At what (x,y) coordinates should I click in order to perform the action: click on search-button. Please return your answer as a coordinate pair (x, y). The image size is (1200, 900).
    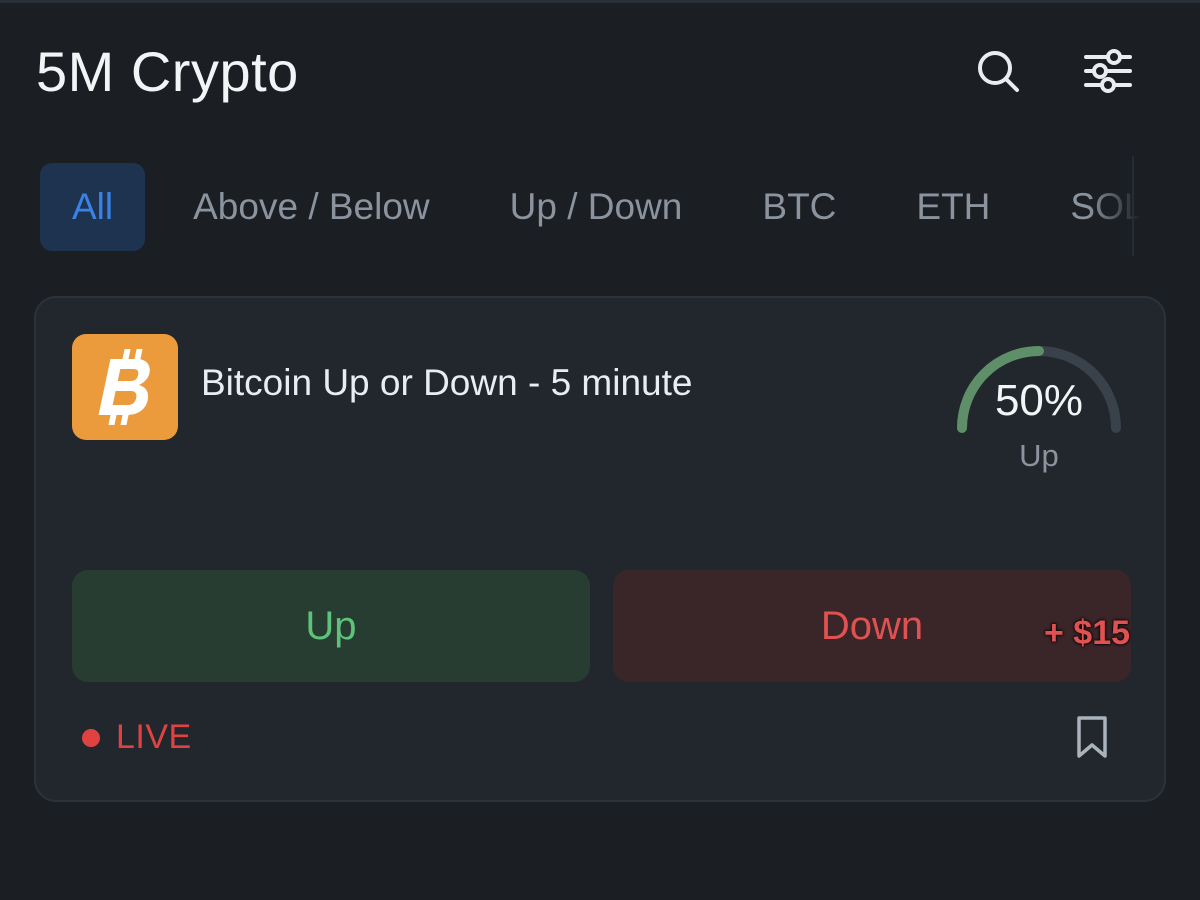
    Looking at the image, I should click on (998, 71).